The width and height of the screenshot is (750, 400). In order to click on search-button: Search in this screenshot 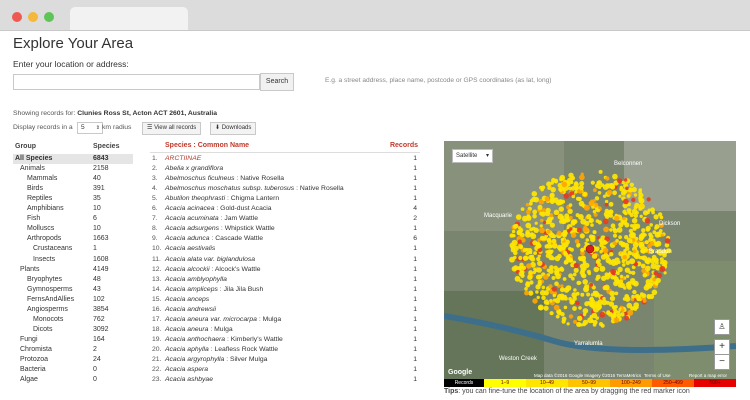, I will do `click(277, 82)`.